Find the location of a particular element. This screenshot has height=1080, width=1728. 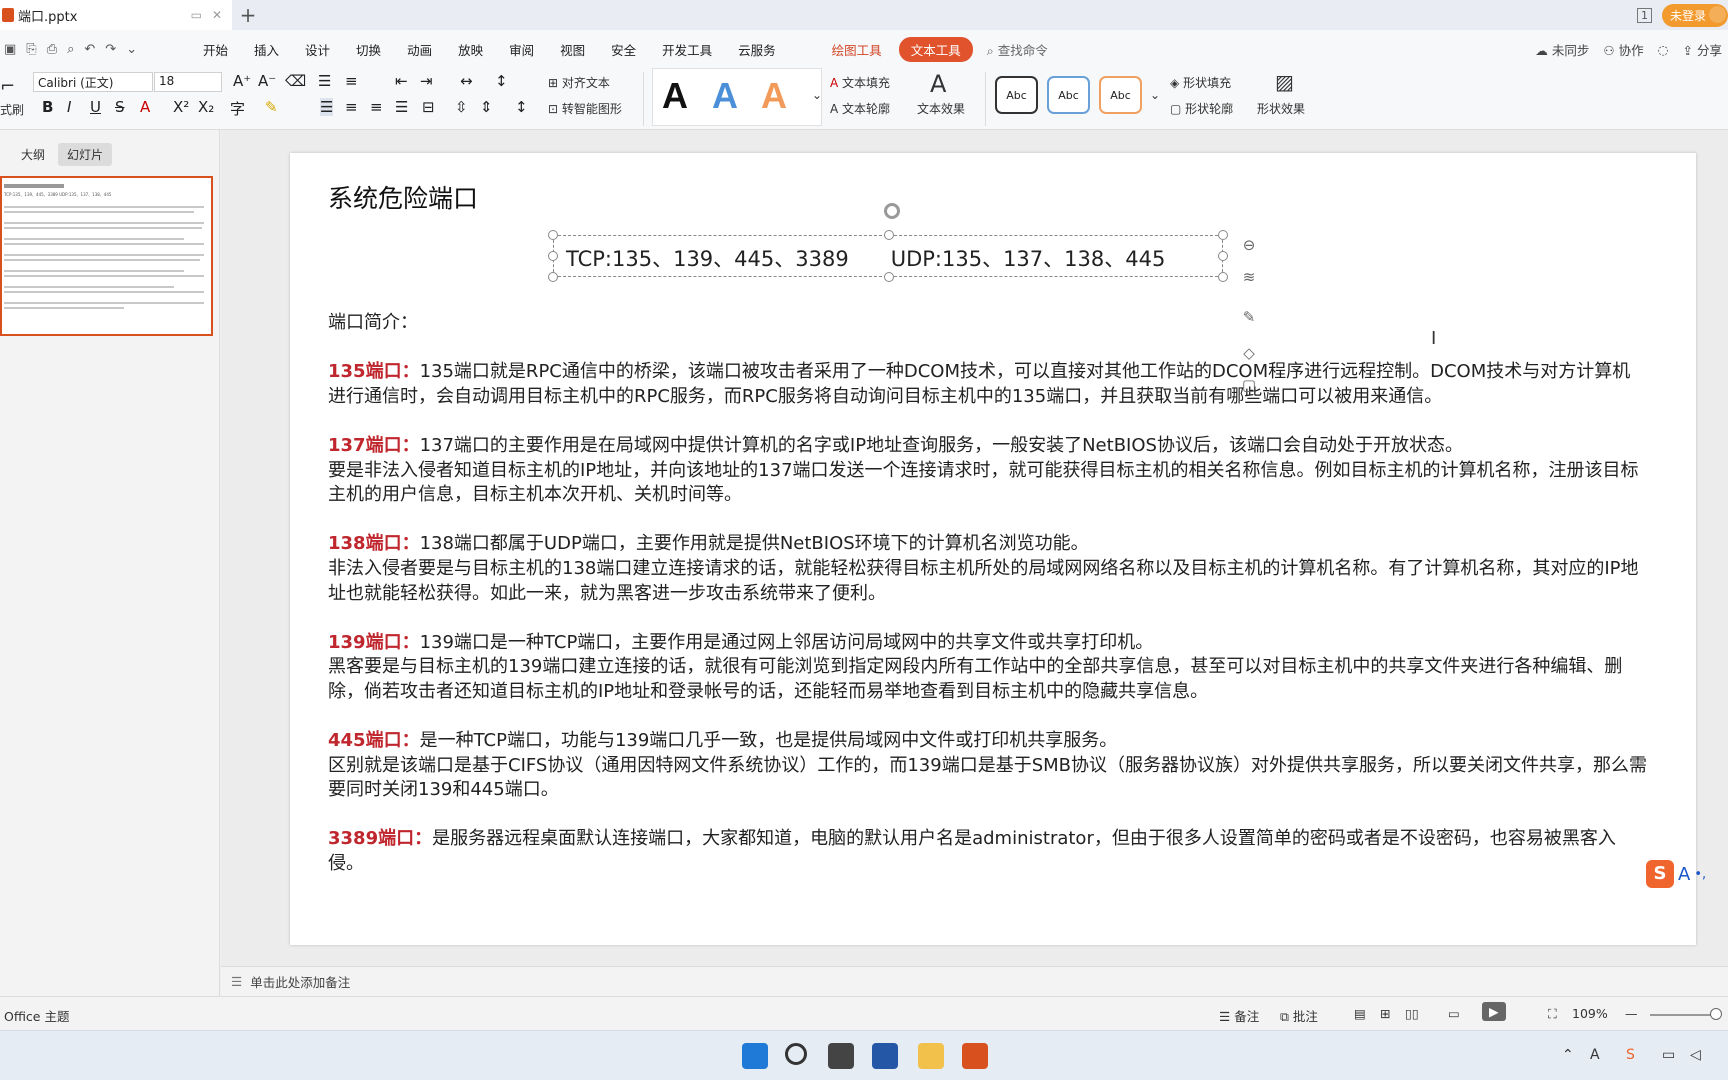

notes-placeholder: 单击此处添加备注 is located at coordinates (300, 981).